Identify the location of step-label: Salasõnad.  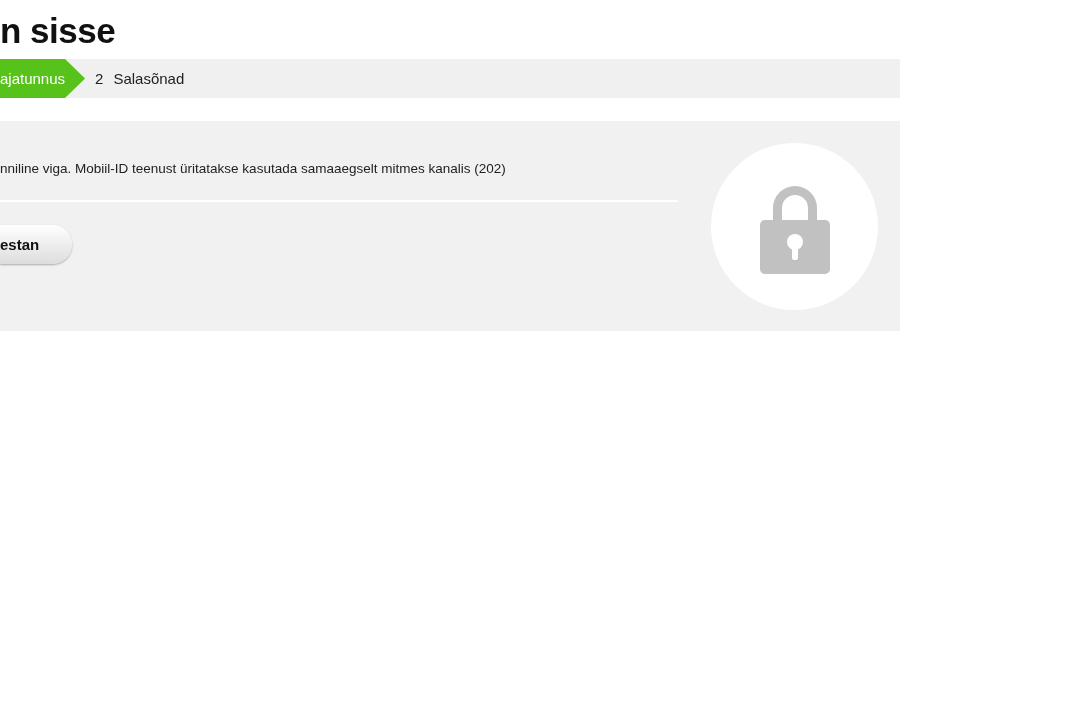
(149, 78).